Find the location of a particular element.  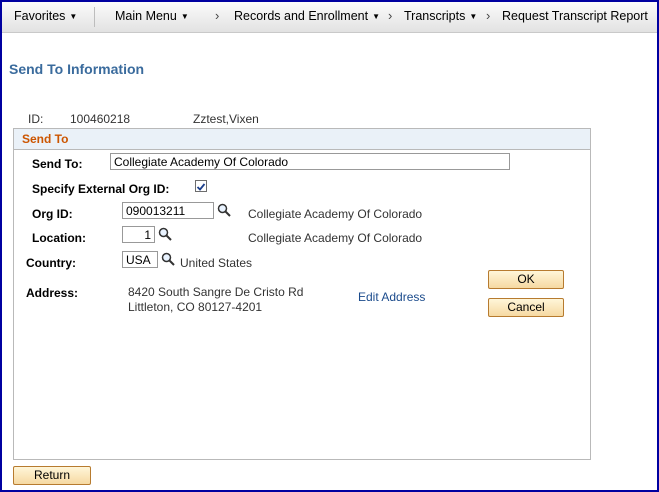

cancel-button: Cancel is located at coordinates (526, 307).